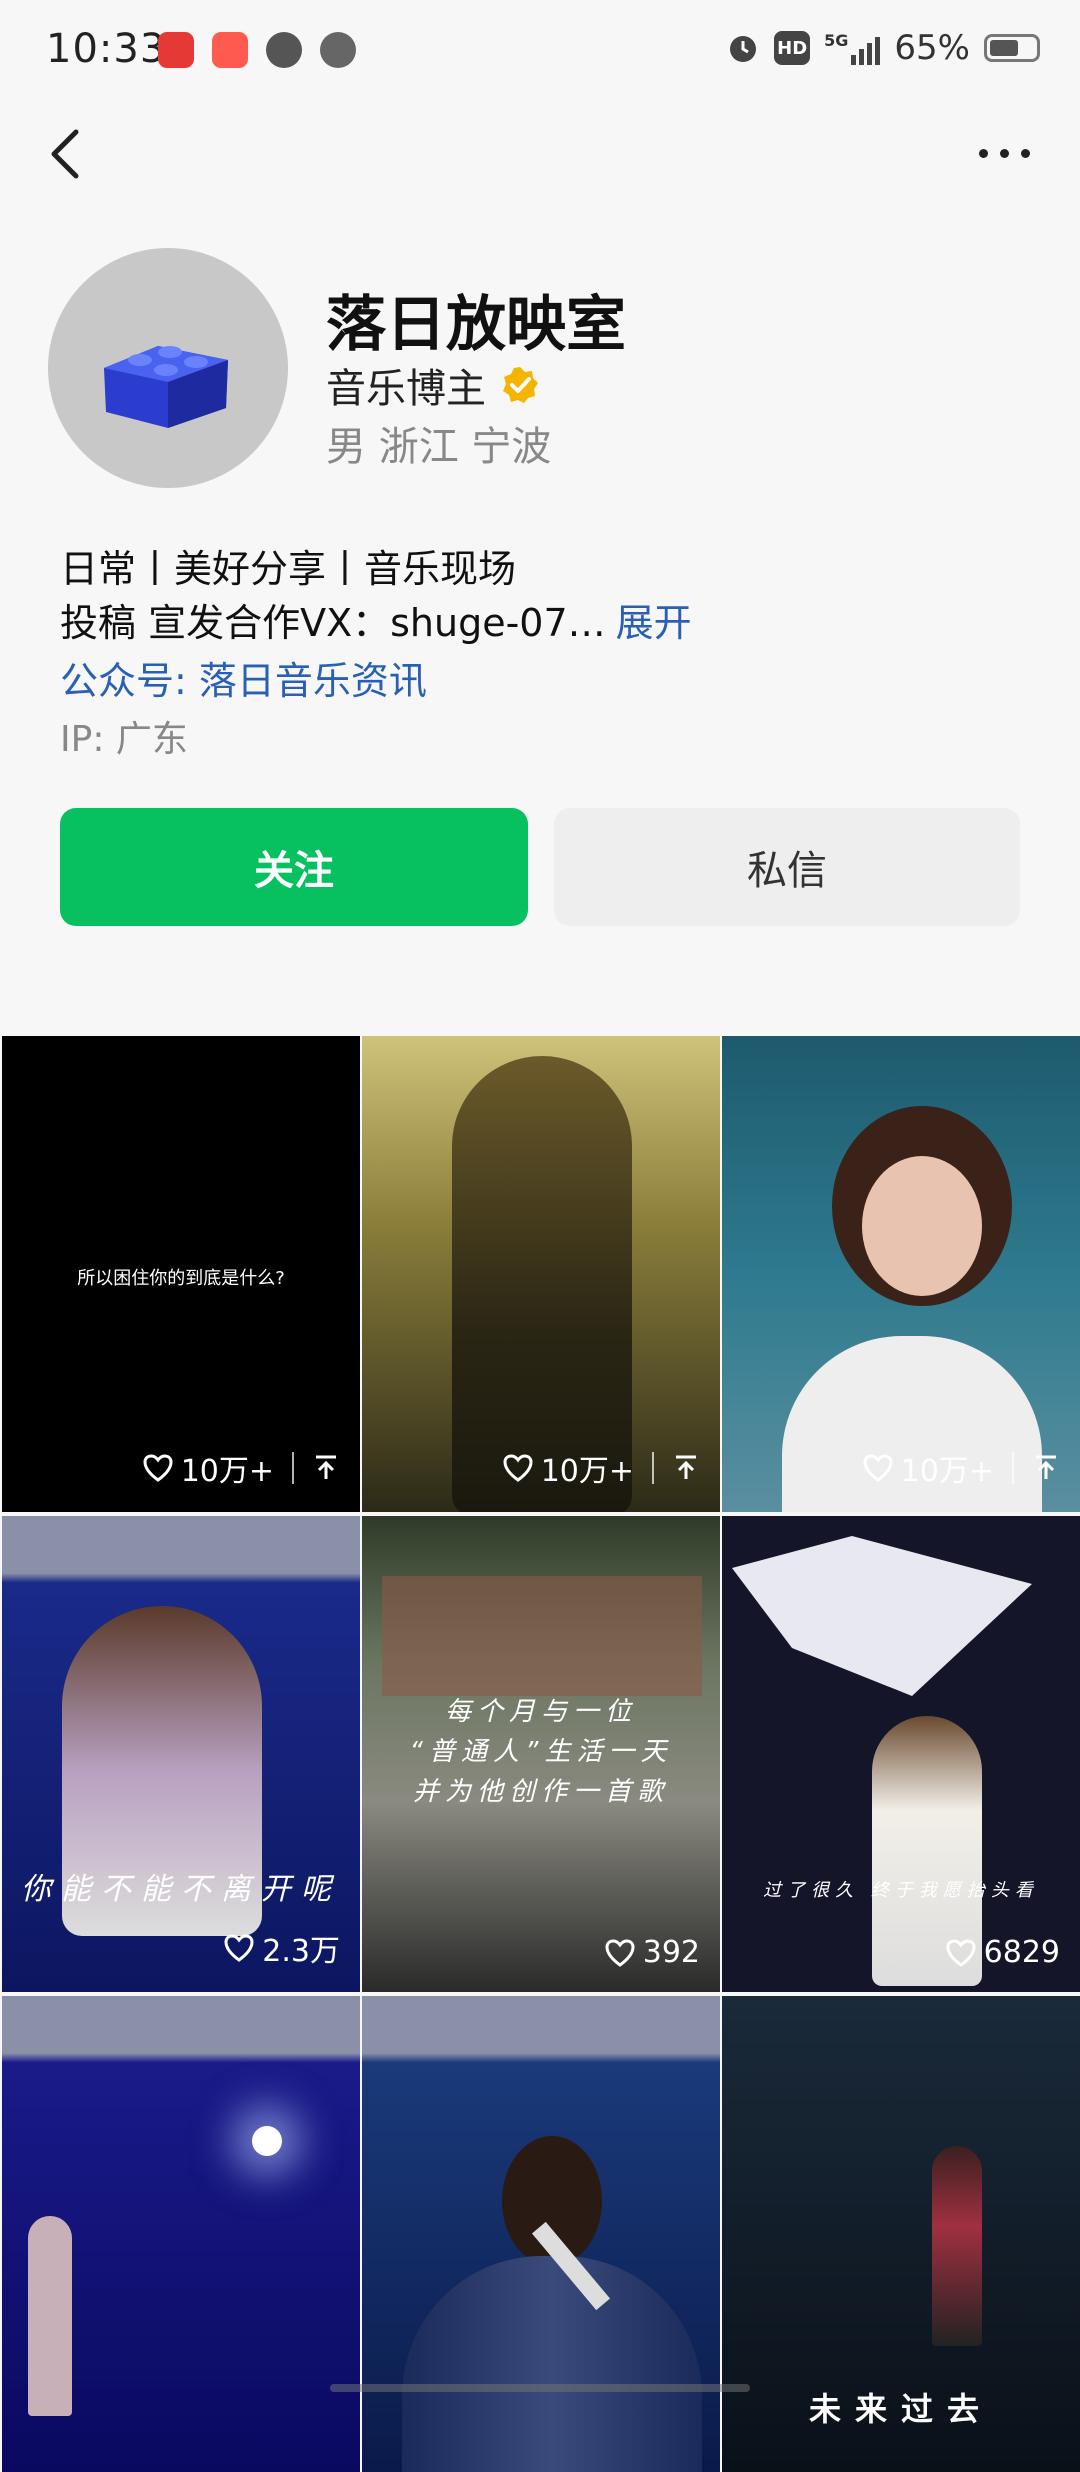  What do you see at coordinates (787, 867) in the screenshot?
I see `message-button: 私信` at bounding box center [787, 867].